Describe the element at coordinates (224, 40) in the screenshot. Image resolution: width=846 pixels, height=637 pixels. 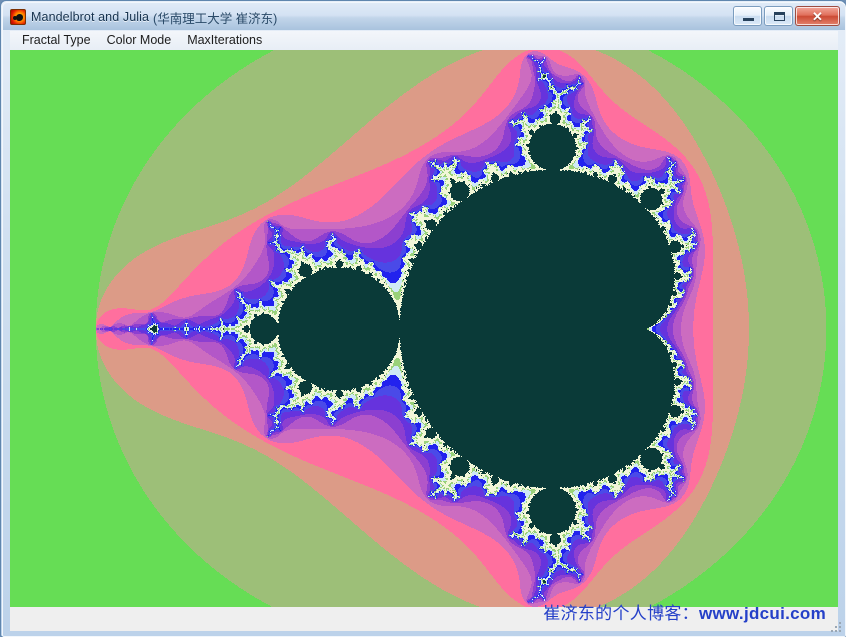
I see `menu-item-max-iterations: MaxIterations` at that location.